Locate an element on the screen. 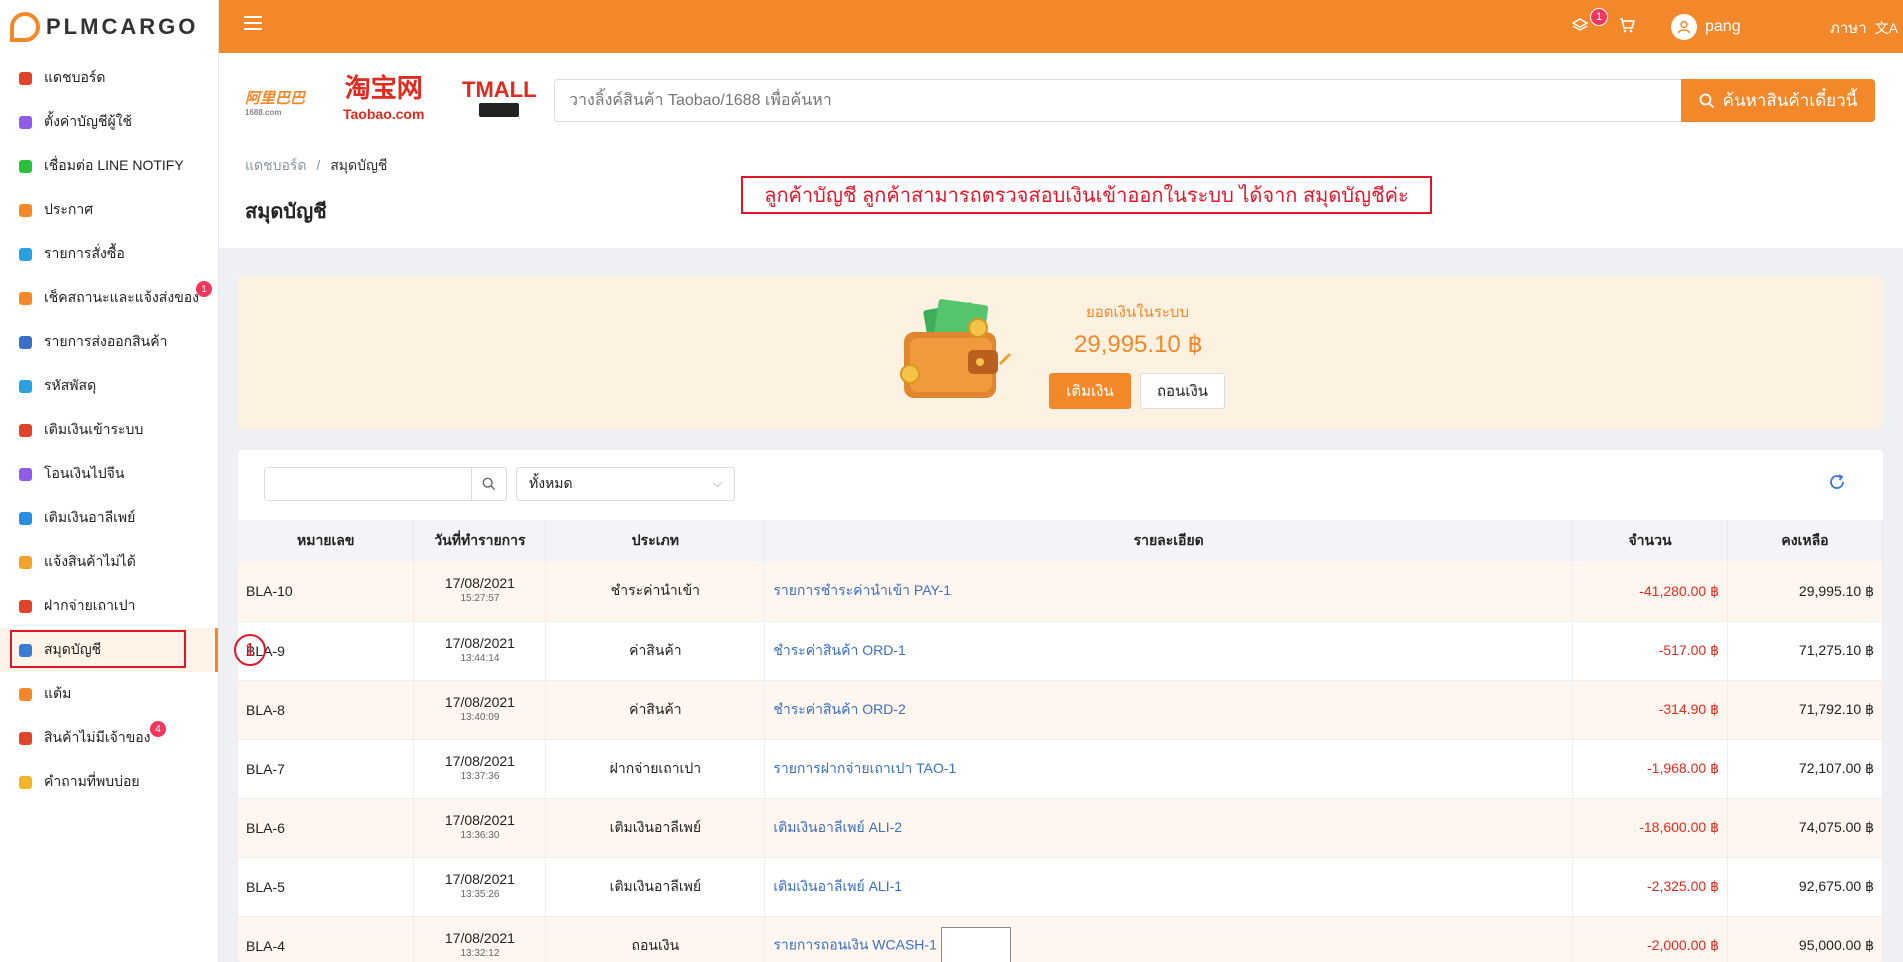 The height and width of the screenshot is (962, 1903). language-switcher: ภาษา 文A is located at coordinates (1864, 28).